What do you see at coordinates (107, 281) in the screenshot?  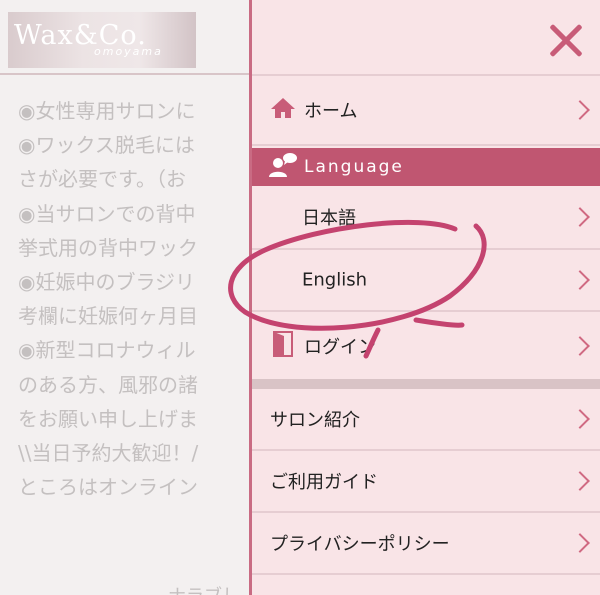 I see `background-text-line: ◉妊娠中のブラジリ` at bounding box center [107, 281].